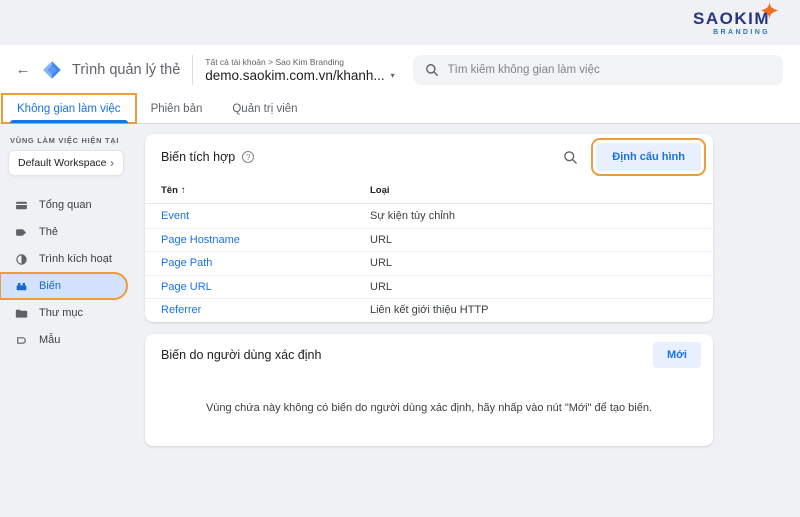 The height and width of the screenshot is (517, 800). I want to click on column-header-type: Loại, so click(380, 190).